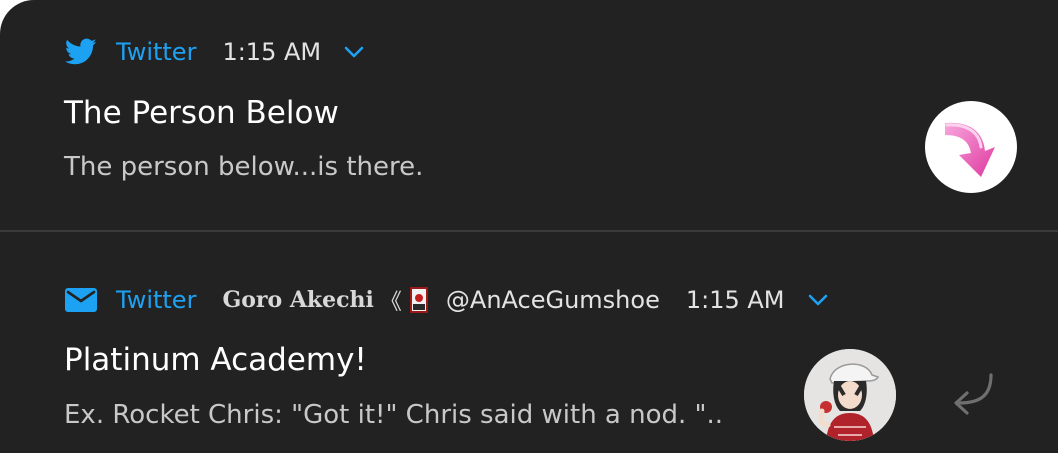 This screenshot has height=453, width=1058. Describe the element at coordinates (201, 113) in the screenshot. I see `notification-title: The Person Below` at that location.